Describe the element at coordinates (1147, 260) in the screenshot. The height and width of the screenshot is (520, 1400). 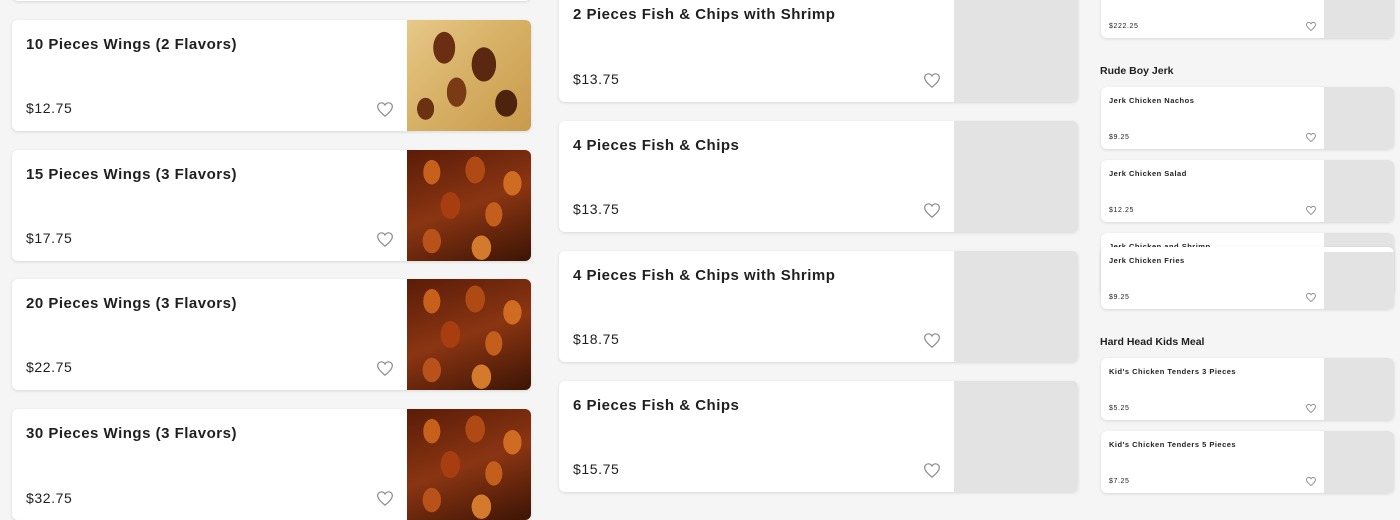
I see `item-name: Jerk Chicken Fries` at that location.